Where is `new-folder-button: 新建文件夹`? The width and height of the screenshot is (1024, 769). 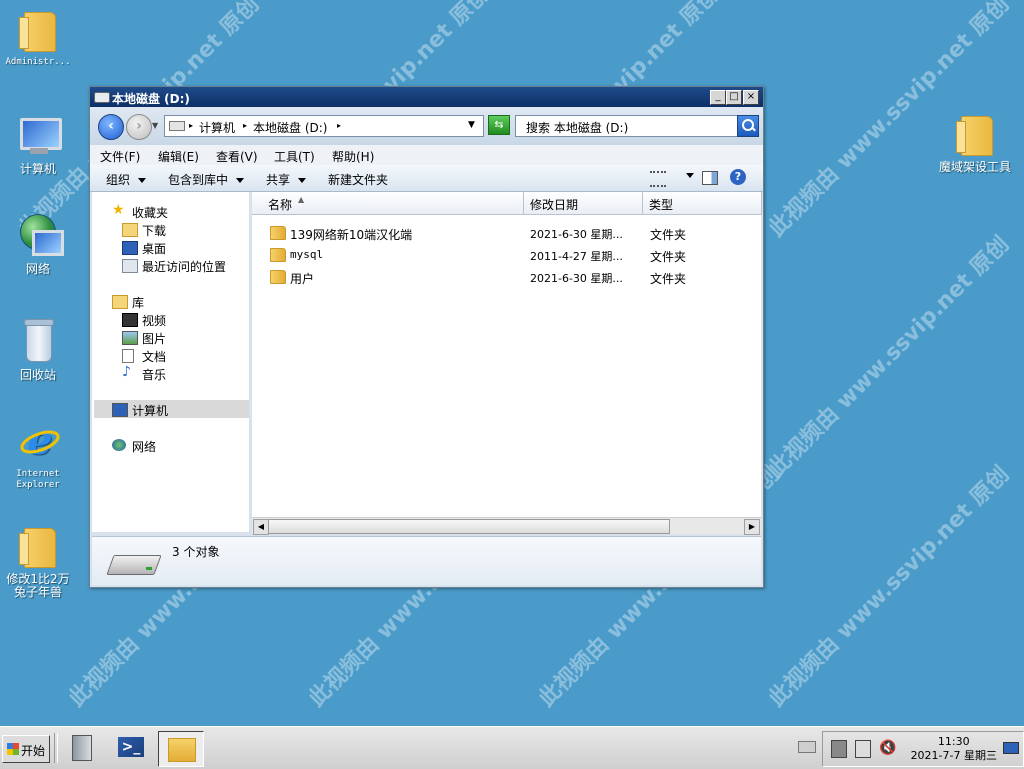
new-folder-button: 新建文件夹 is located at coordinates (358, 179).